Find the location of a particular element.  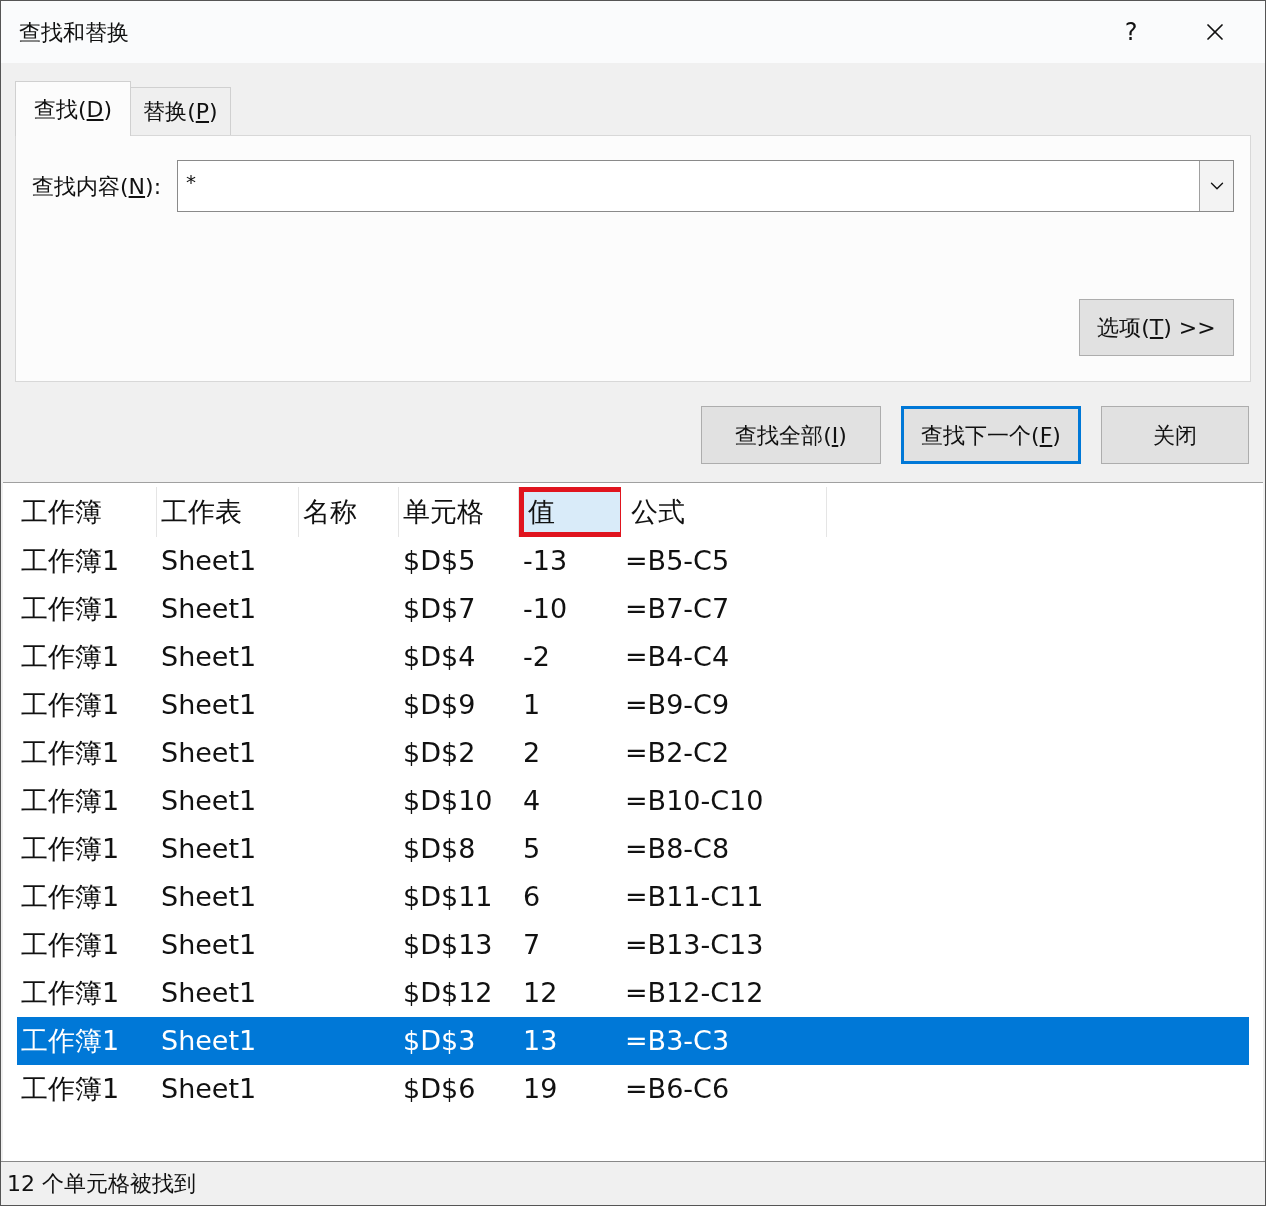

dialog-button: 查找全部(I) is located at coordinates (791, 435).